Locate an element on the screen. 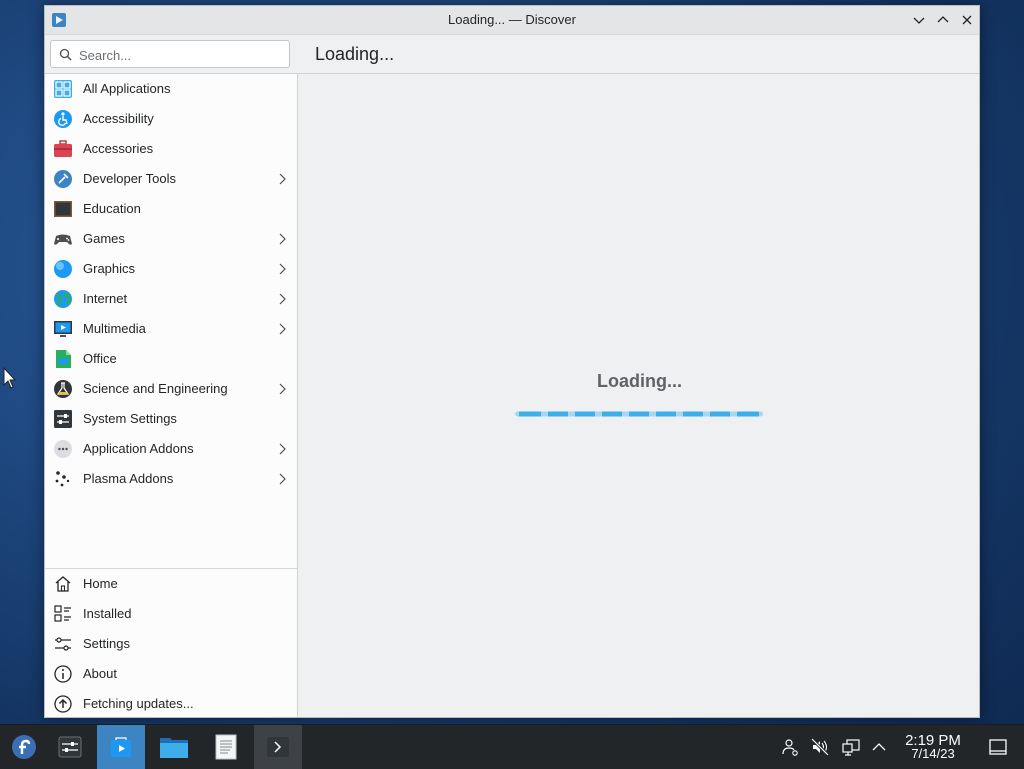 This screenshot has width=1024, height=769. sidebar-item-label: Science and Engineering is located at coordinates (155, 388).